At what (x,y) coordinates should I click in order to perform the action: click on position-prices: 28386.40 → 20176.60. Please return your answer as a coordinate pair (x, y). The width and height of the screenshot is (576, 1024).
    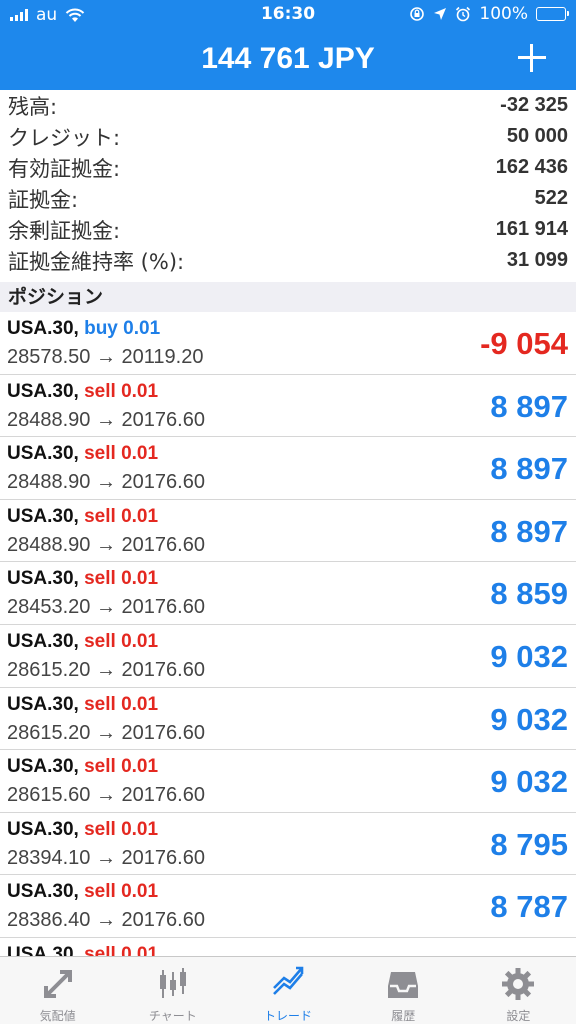
    Looking at the image, I should click on (106, 920).